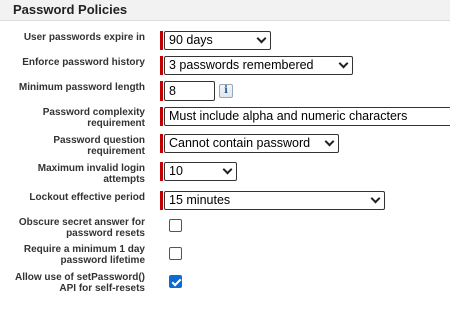 The width and height of the screenshot is (450, 312). I want to click on section-title: Password Policies, so click(70, 9).